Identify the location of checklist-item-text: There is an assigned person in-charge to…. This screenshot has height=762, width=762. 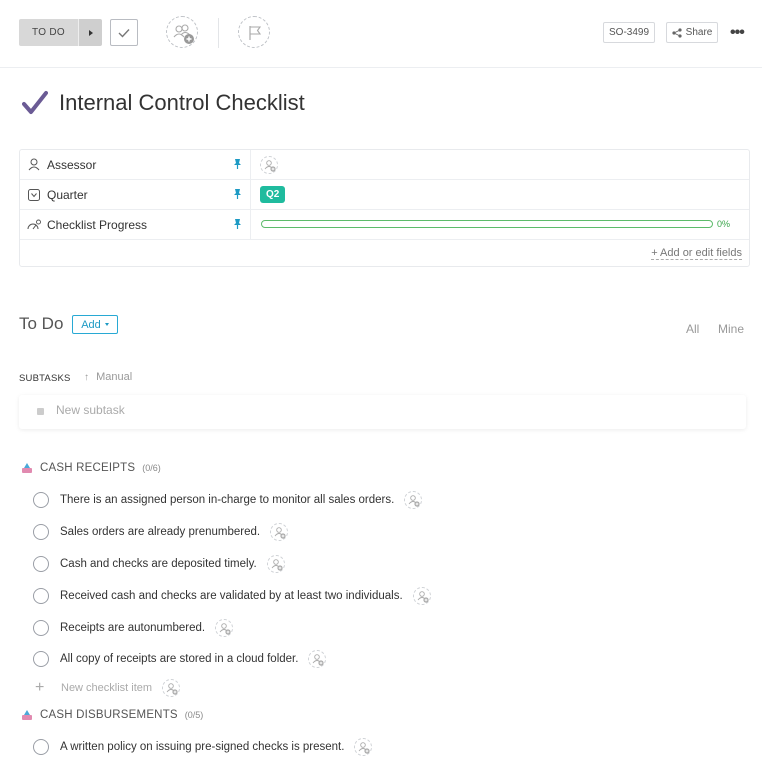
(227, 500).